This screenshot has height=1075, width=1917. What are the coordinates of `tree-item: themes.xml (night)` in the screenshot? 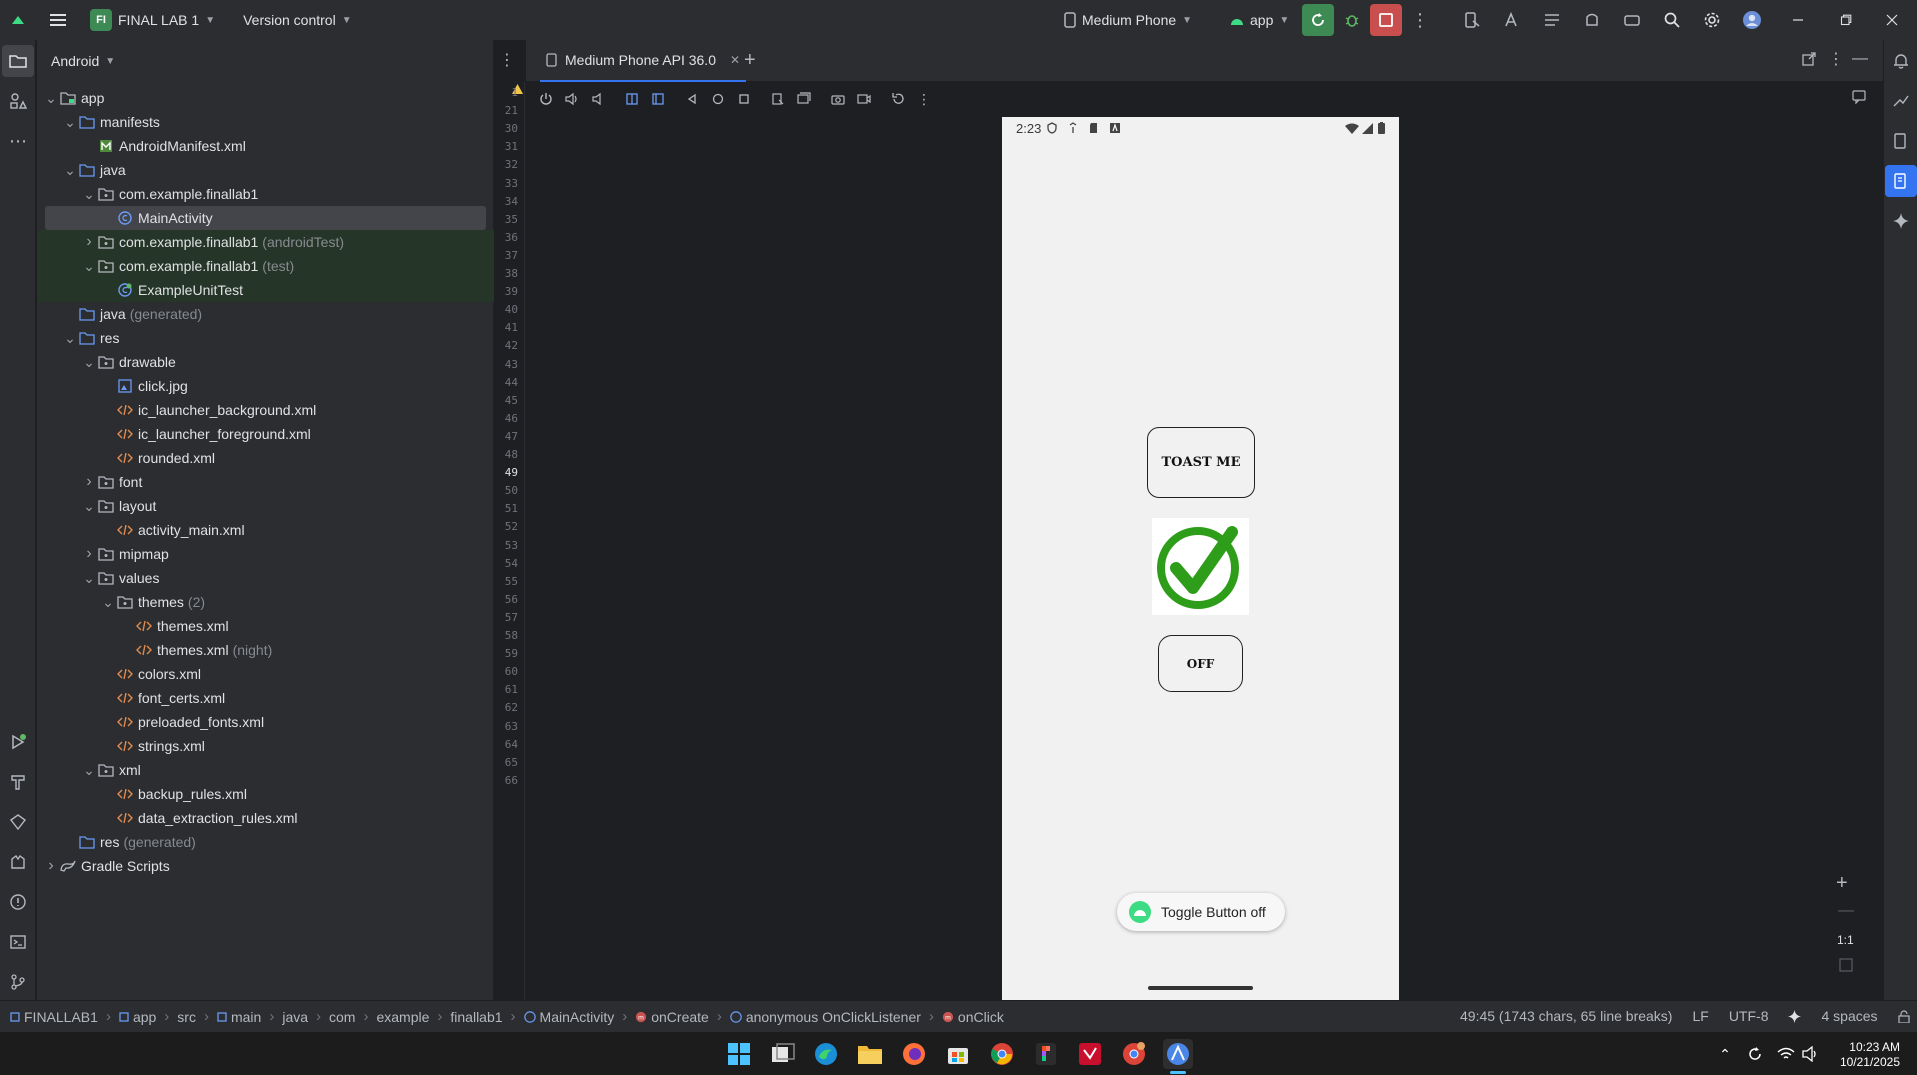 It's located at (265, 650).